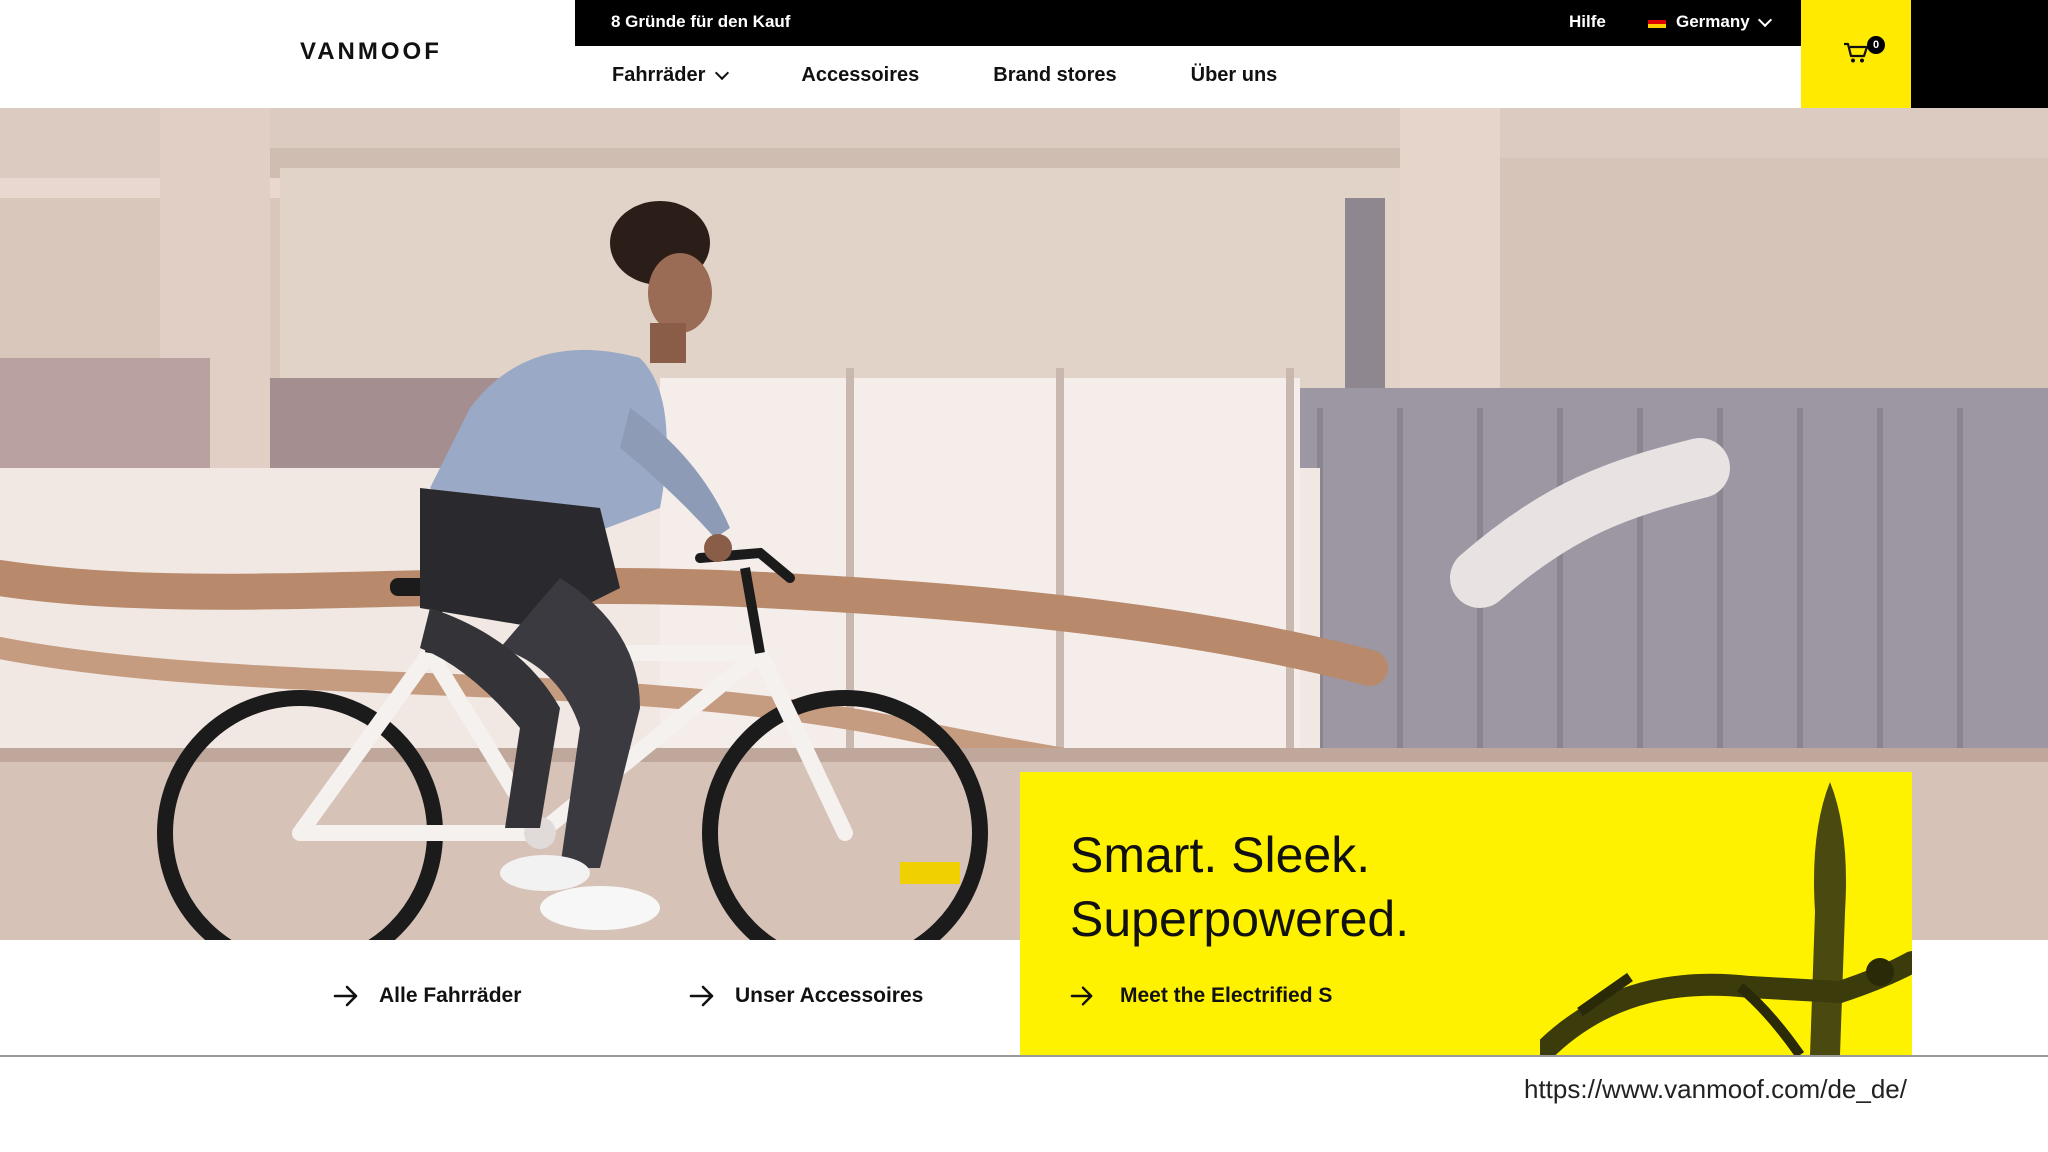  Describe the element at coordinates (1226, 995) in the screenshot. I see `meet-electrified-s-label: Meet the Electrified S` at that location.